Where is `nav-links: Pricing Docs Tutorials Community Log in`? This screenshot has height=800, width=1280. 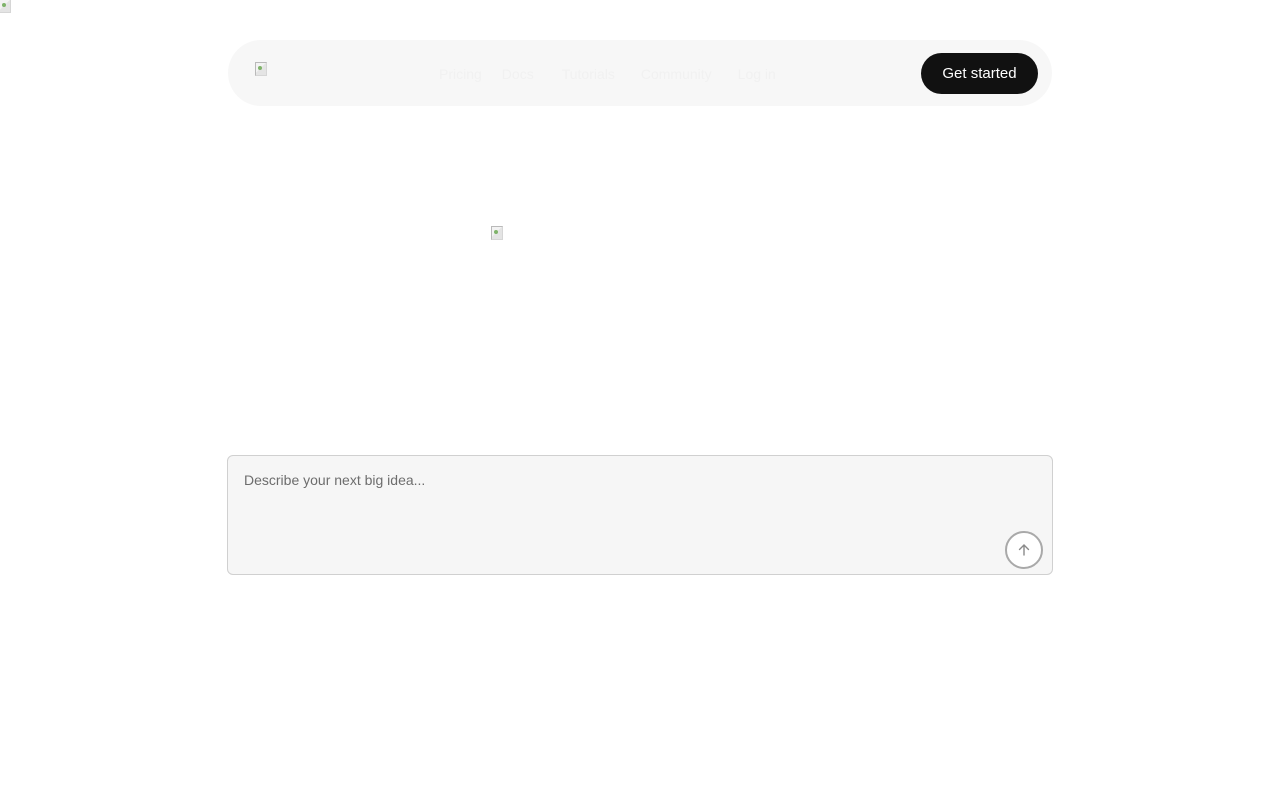 nav-links: Pricing Docs Tutorials Community Log in is located at coordinates (607, 74).